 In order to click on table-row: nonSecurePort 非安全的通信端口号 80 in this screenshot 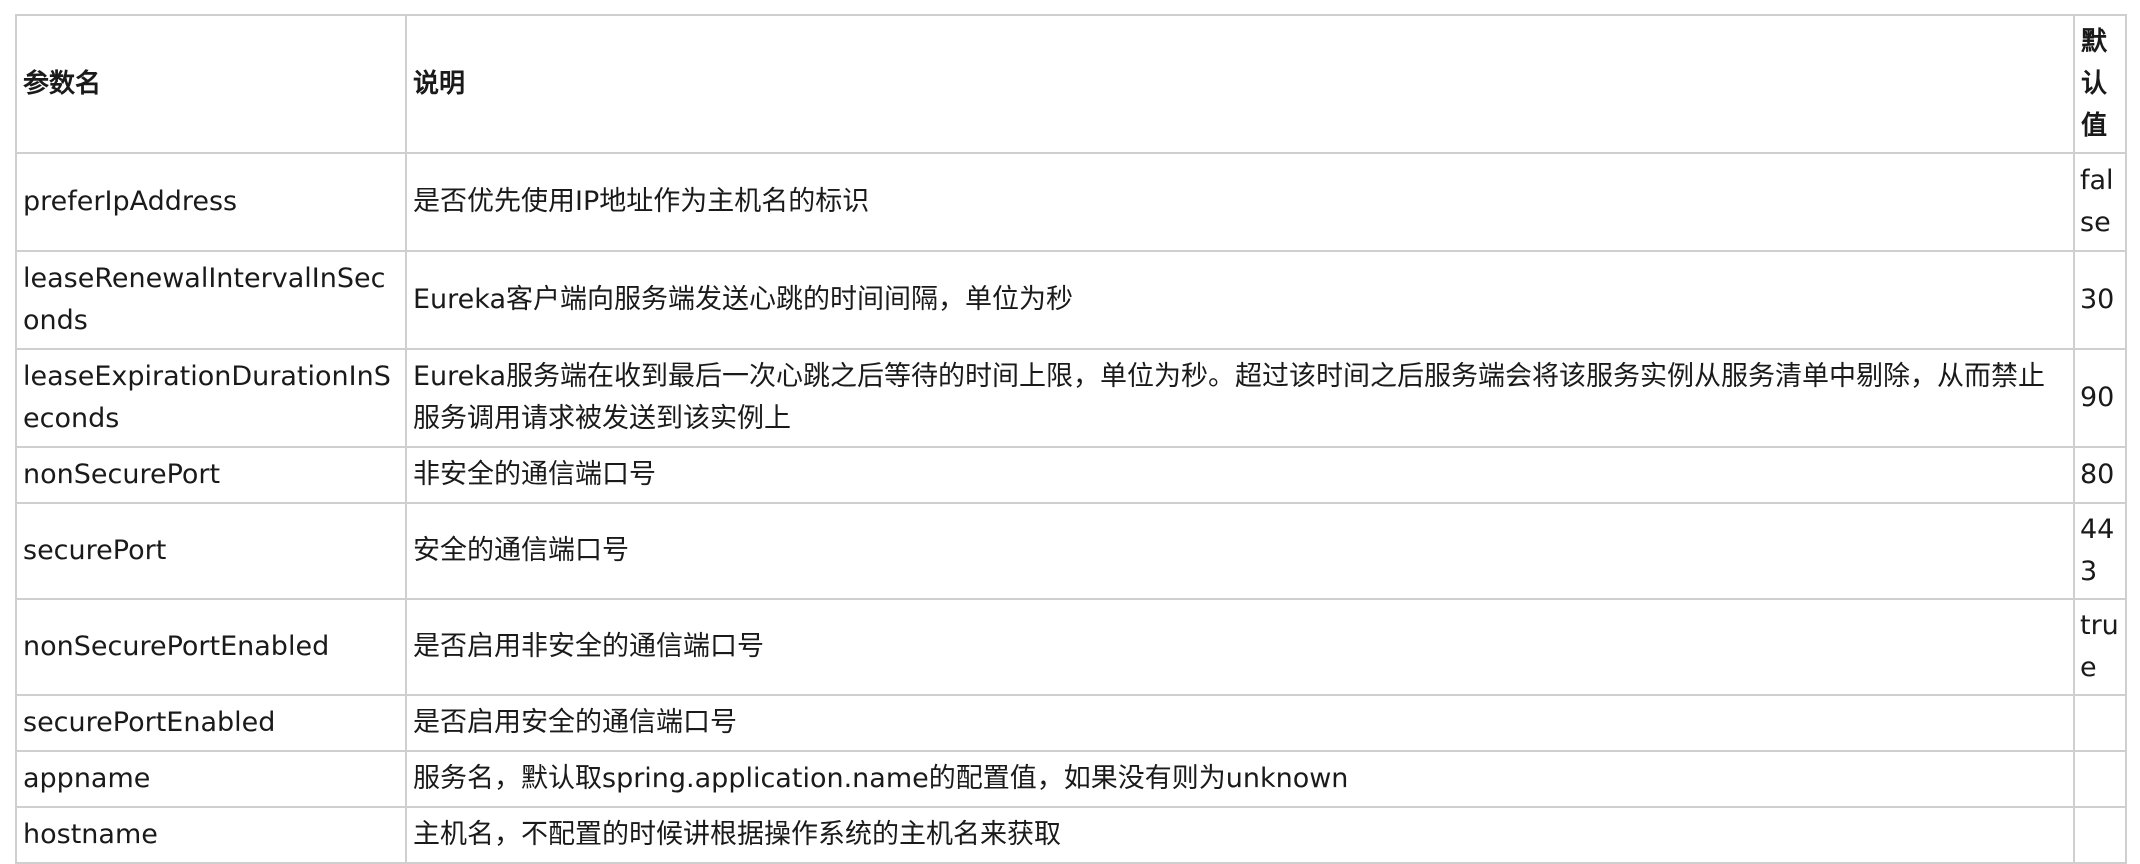, I will do `click(1071, 475)`.